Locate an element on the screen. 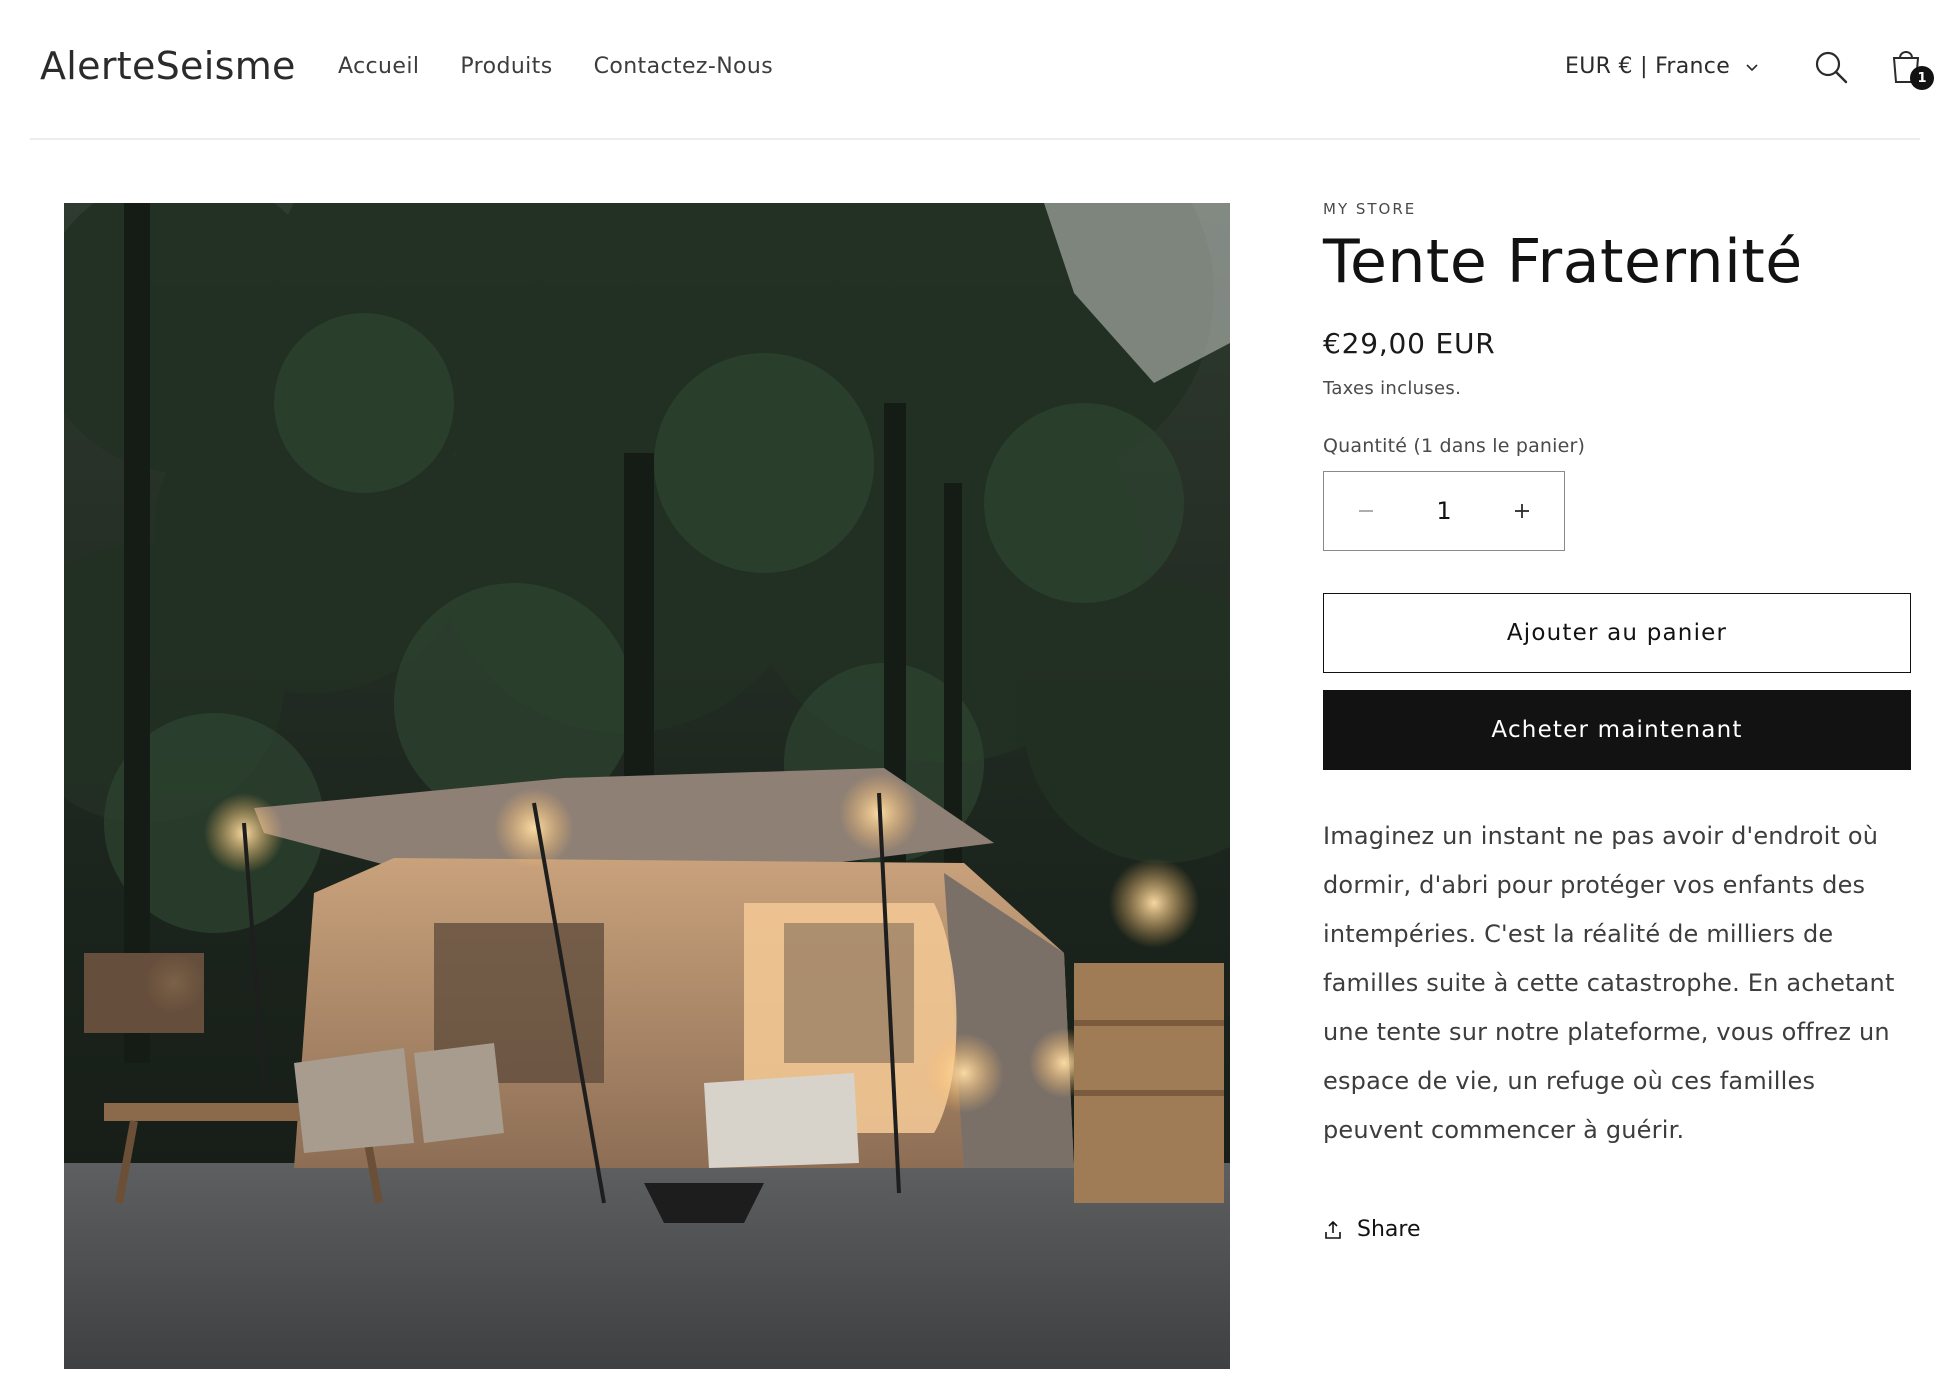 This screenshot has width=1939, height=1396. quantity-decrease-button is located at coordinates (1366, 511).